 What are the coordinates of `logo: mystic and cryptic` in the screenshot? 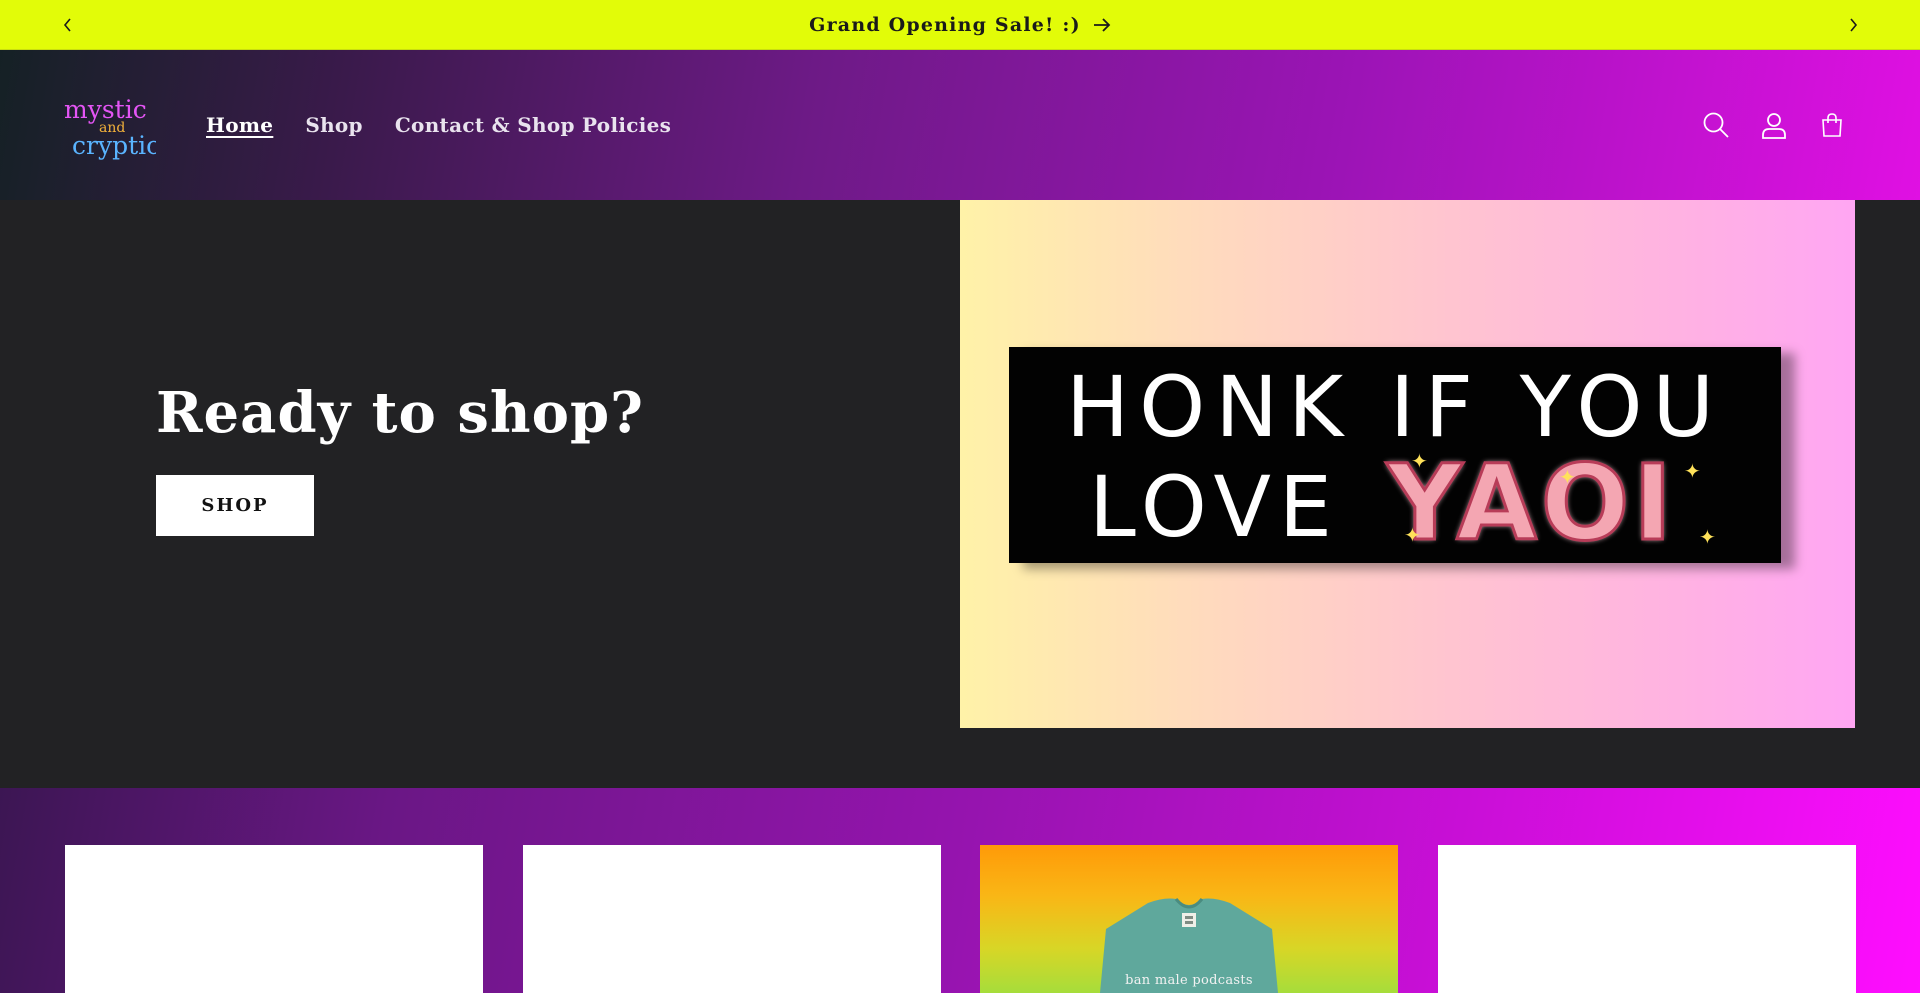 It's located at (110, 127).